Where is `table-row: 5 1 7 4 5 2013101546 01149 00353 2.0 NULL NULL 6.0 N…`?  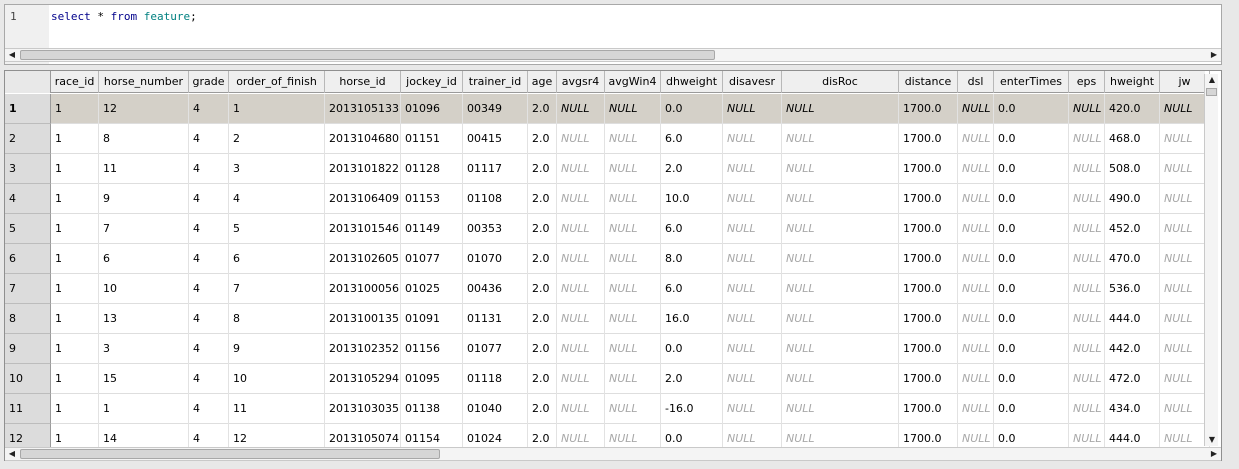
table-row: 5 1 7 4 5 2013101546 01149 00353 2.0 NULL NULL 6.0 N… is located at coordinates (607, 229).